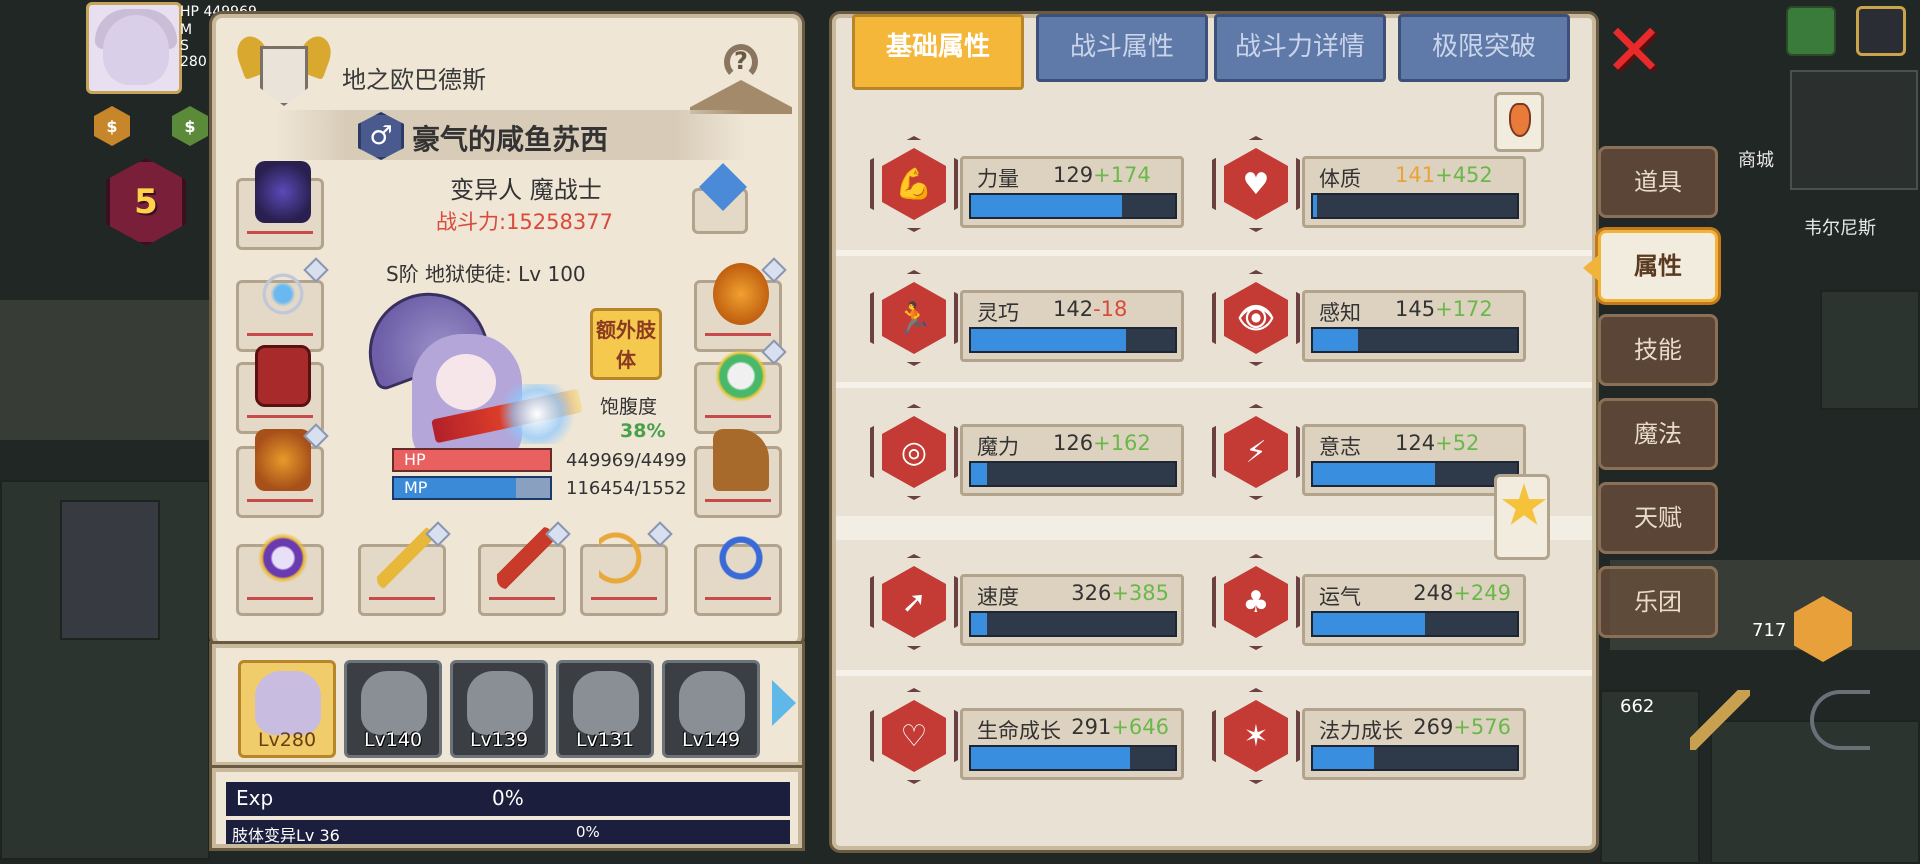  I want to click on mp-value: 116454/1552, so click(626, 488).